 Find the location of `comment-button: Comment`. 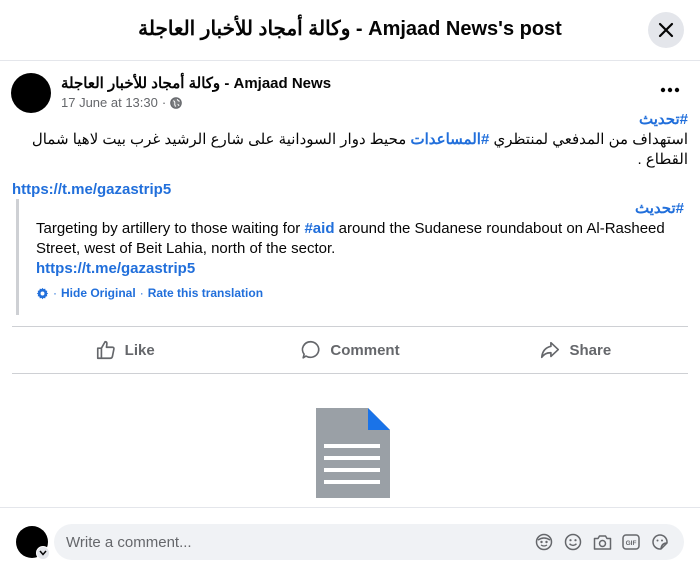

comment-button: Comment is located at coordinates (349, 350).